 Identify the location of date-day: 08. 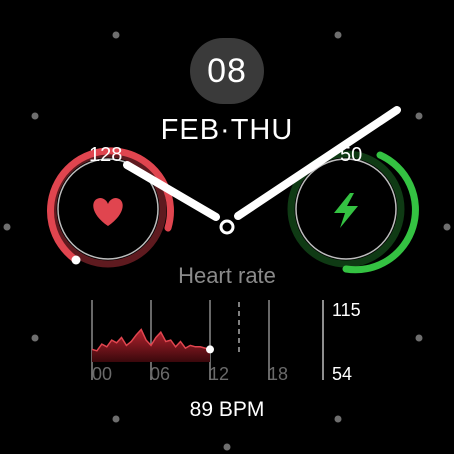
(227, 70).